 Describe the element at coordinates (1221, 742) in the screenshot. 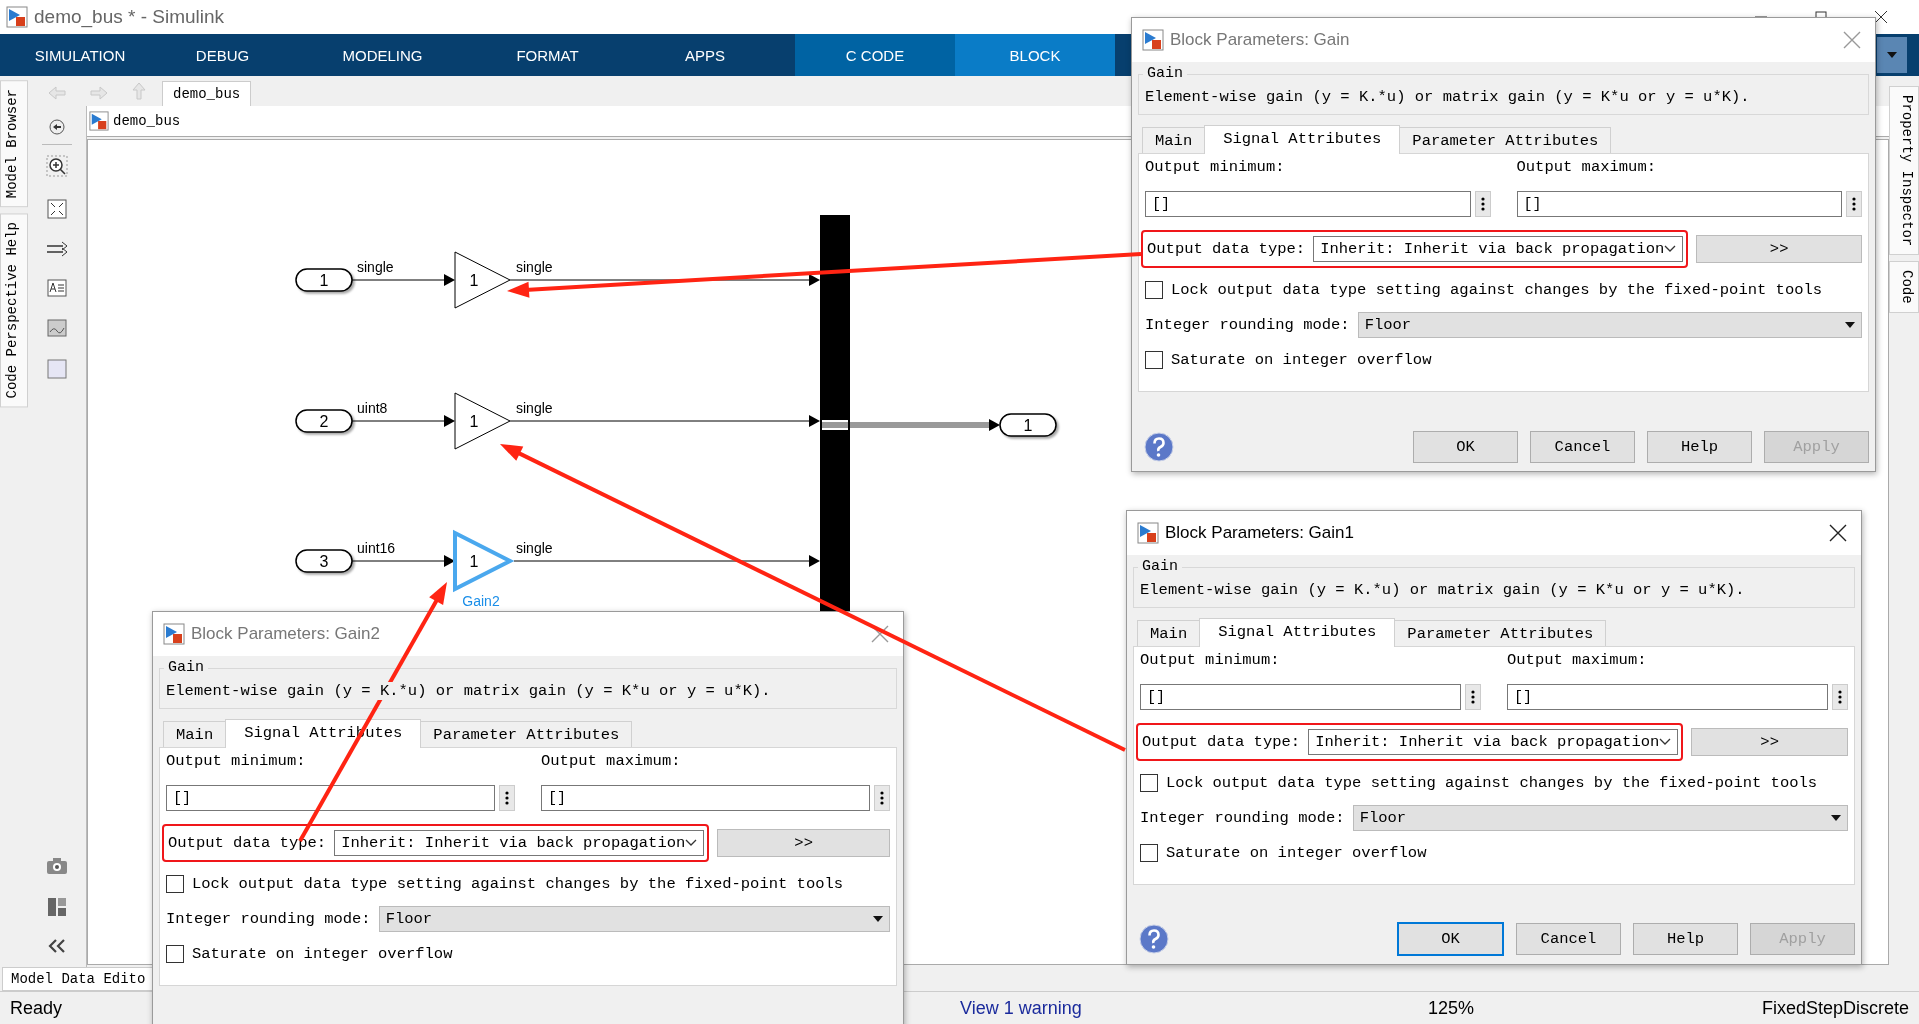

I see `field-label: Output data type:` at that location.